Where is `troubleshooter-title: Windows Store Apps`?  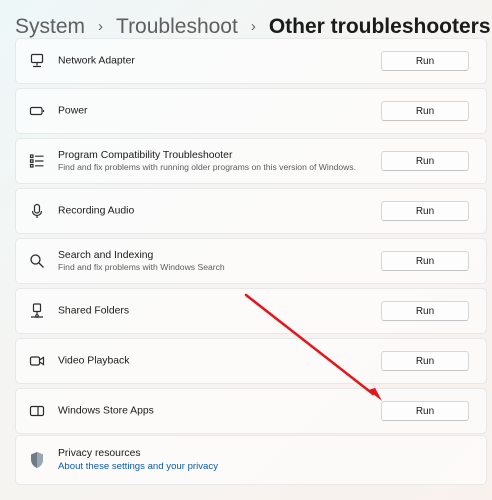
troubleshooter-title: Windows Store Apps is located at coordinates (106, 411).